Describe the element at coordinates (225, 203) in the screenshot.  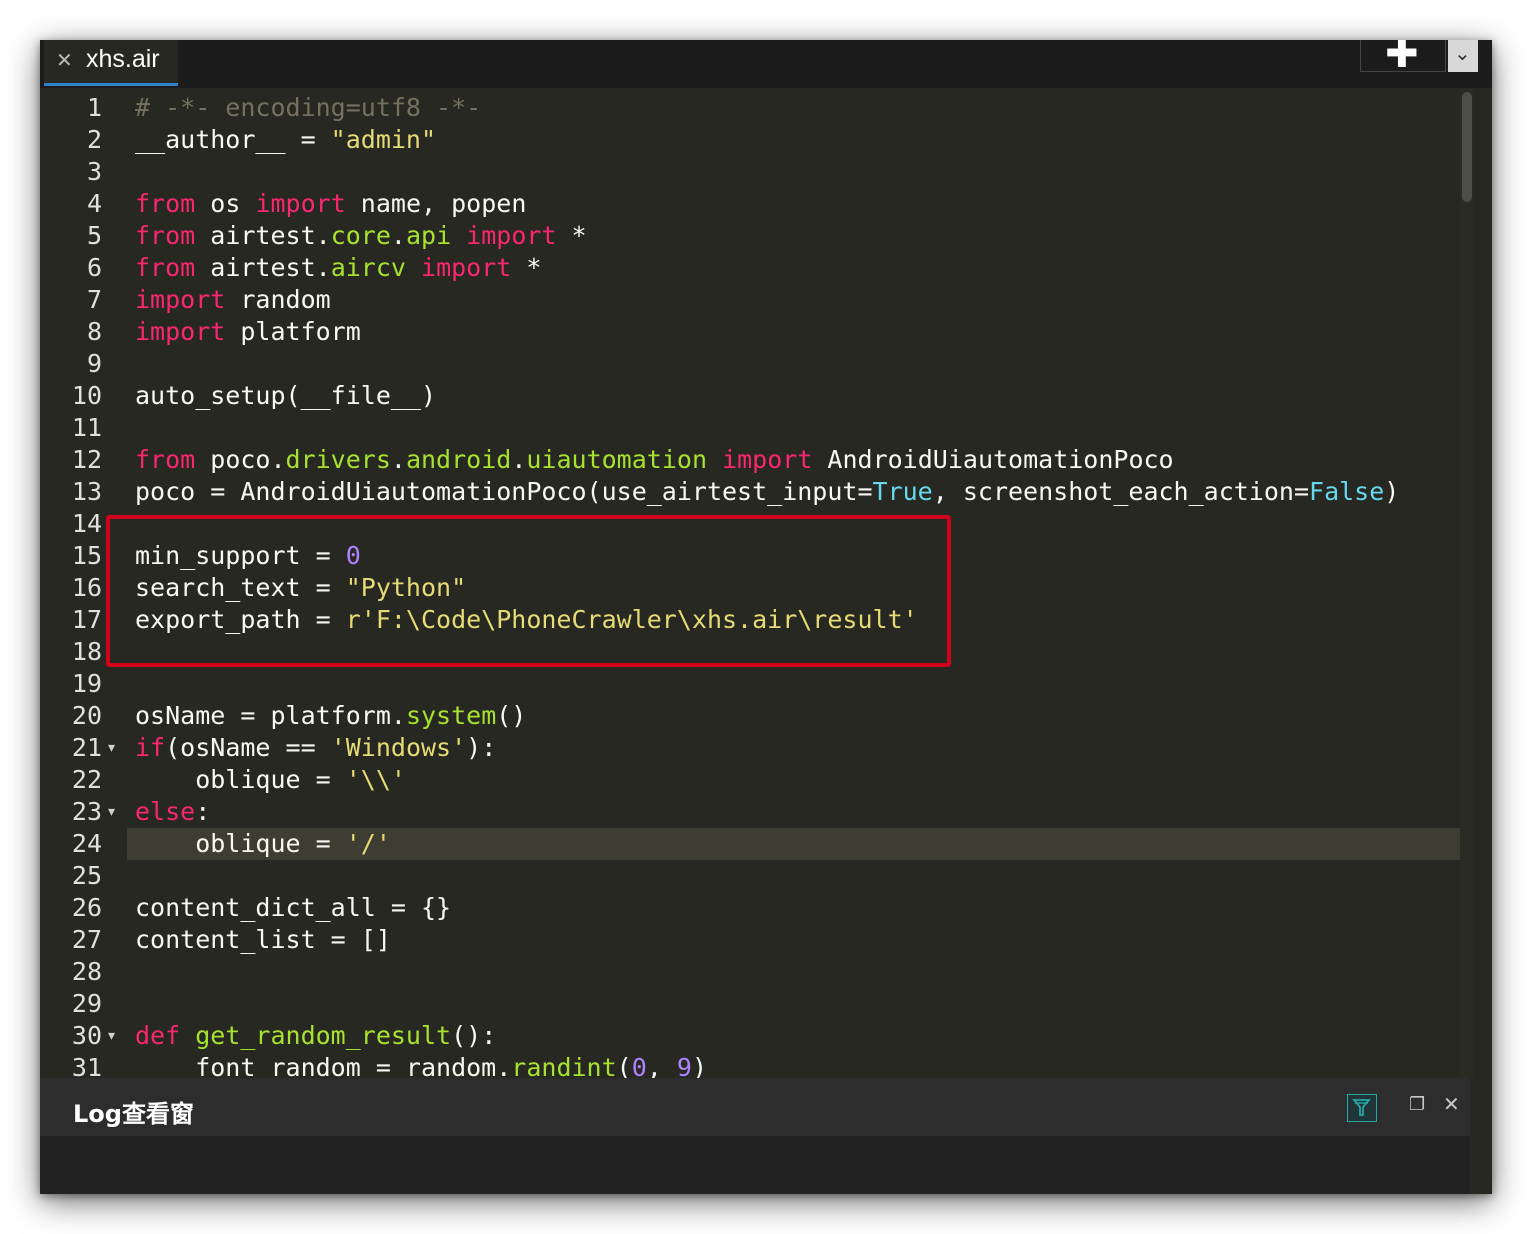
I see `code-token: os` at that location.